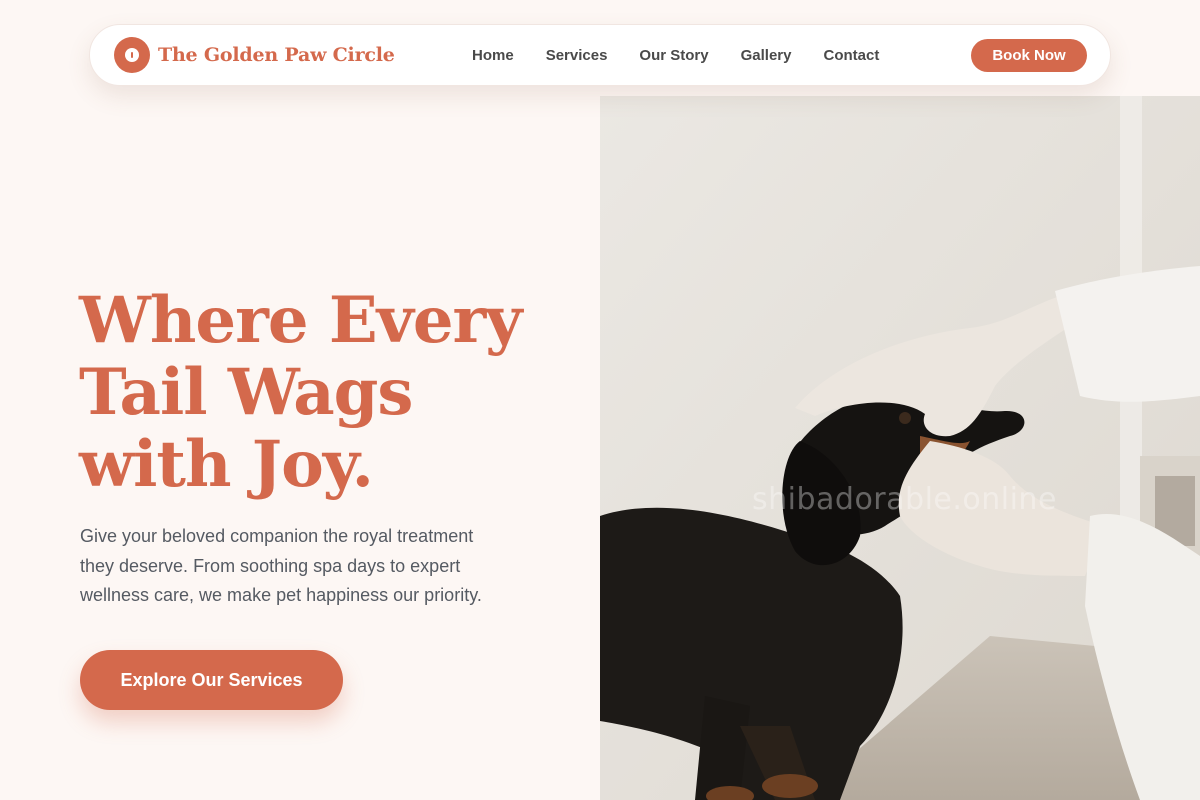 The height and width of the screenshot is (800, 1200). I want to click on nav-link-home: Home, so click(493, 55).